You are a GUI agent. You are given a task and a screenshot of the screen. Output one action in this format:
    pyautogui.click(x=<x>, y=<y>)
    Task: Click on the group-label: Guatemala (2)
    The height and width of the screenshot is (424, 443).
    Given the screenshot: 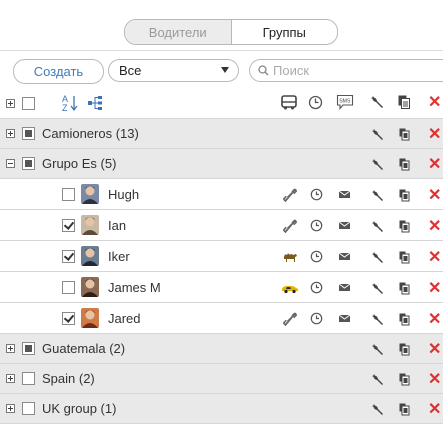 What is the action you would take?
    pyautogui.click(x=83, y=348)
    